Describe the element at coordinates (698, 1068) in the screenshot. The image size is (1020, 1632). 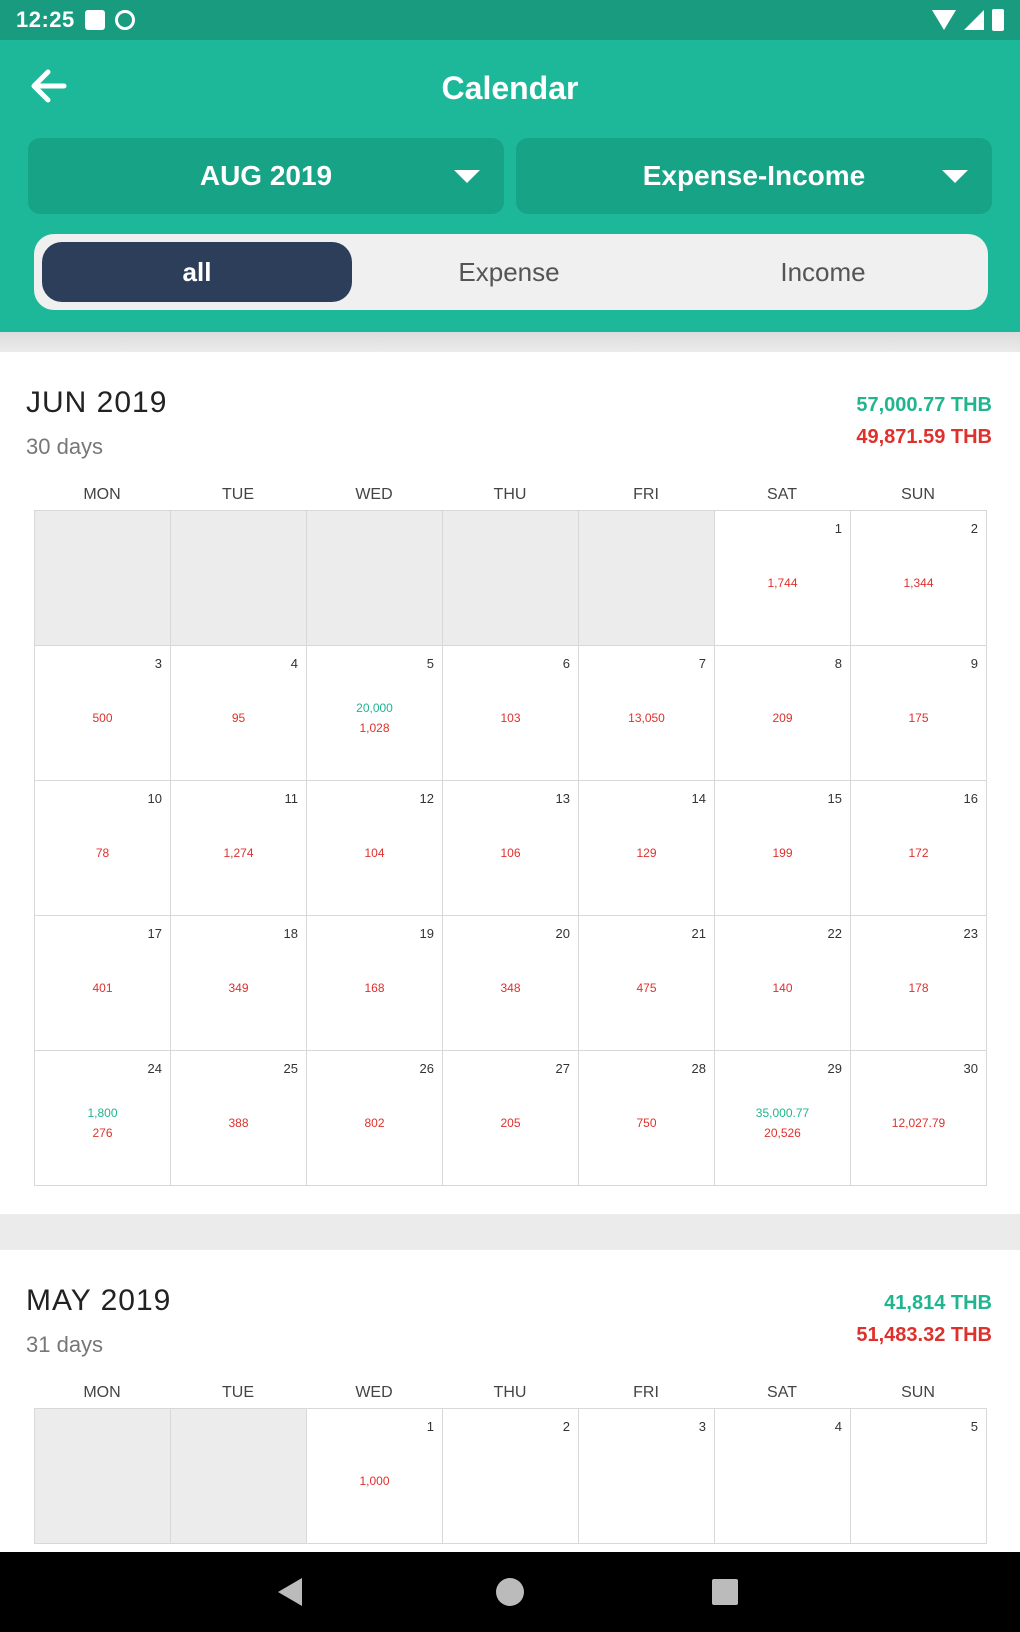
I see `day-number: 28` at that location.